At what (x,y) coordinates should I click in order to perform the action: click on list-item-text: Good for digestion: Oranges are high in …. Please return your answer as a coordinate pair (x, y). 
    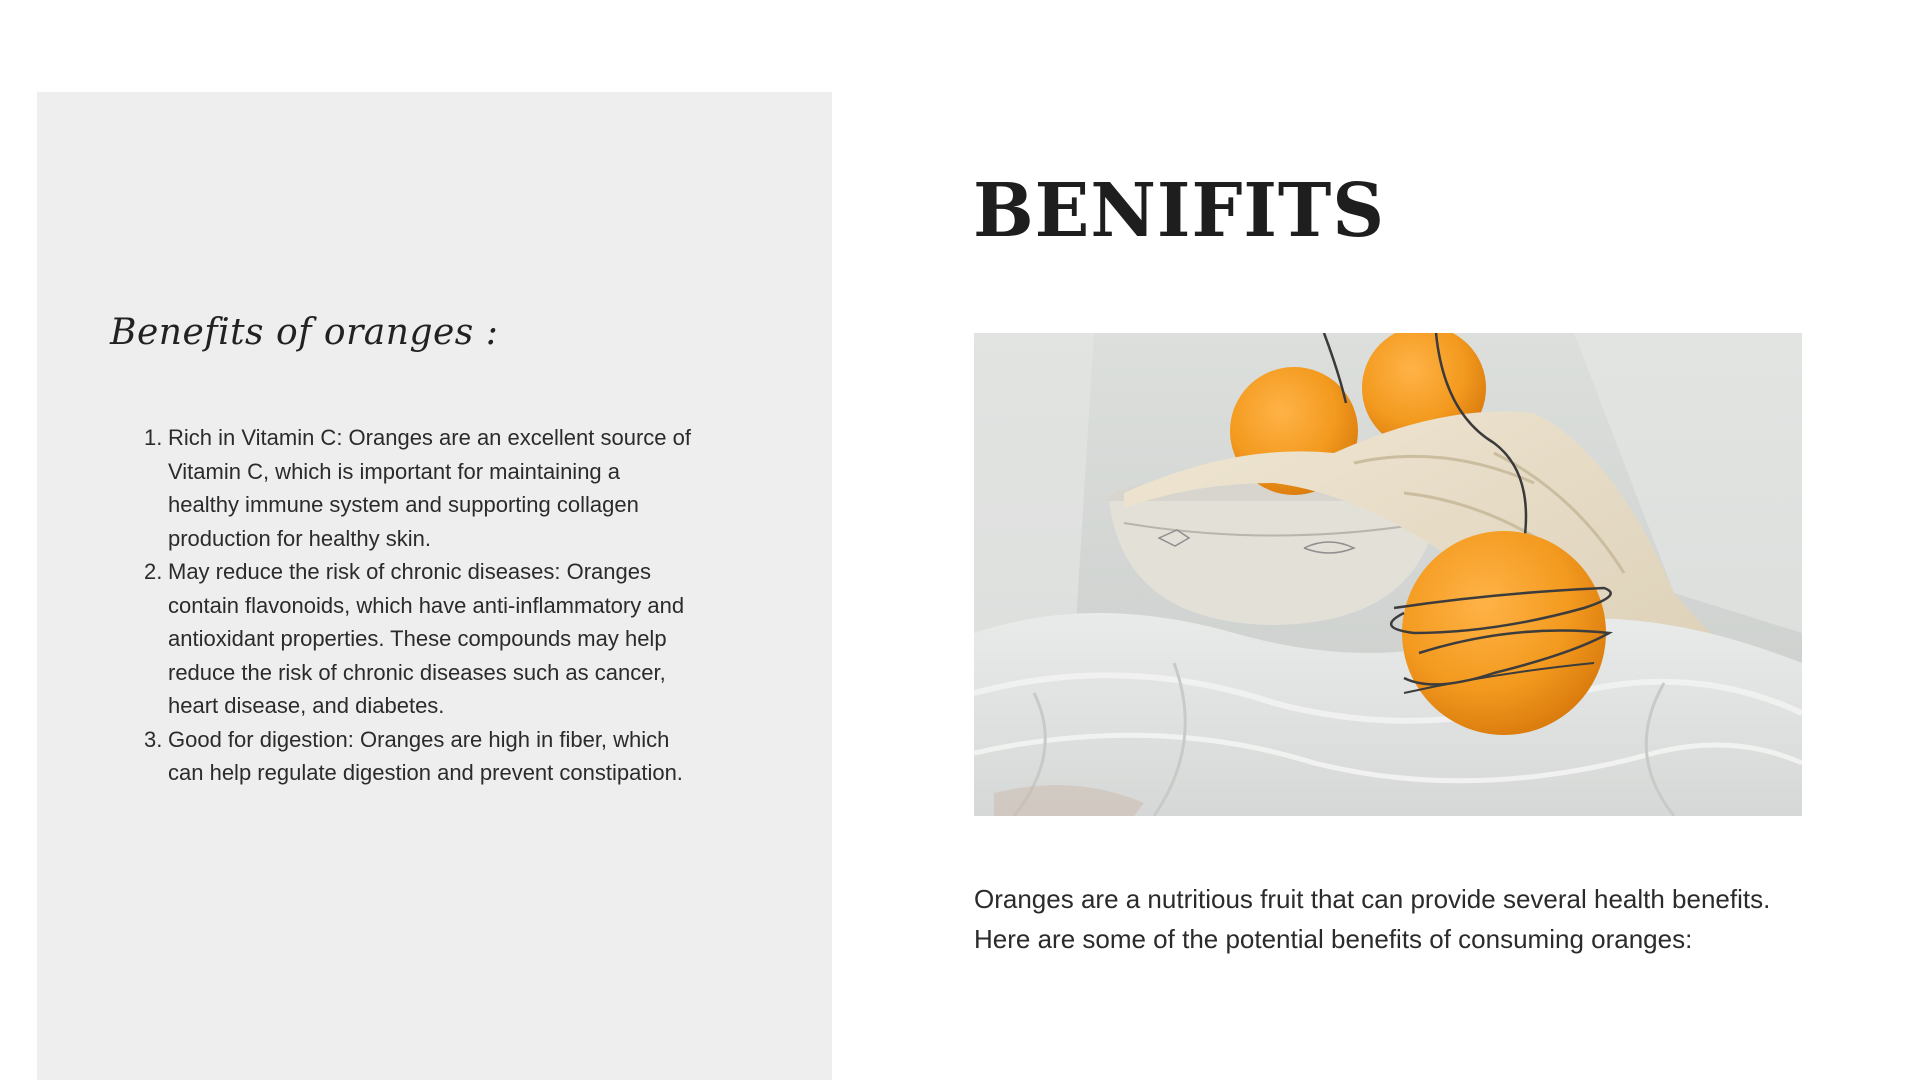
    Looking at the image, I should click on (425, 756).